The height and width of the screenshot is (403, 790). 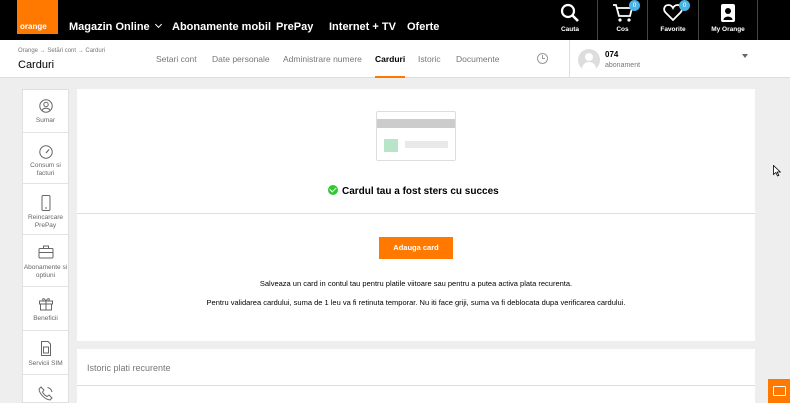 I want to click on sidebar-item-label: Reincarcare PrePay, so click(x=45, y=221).